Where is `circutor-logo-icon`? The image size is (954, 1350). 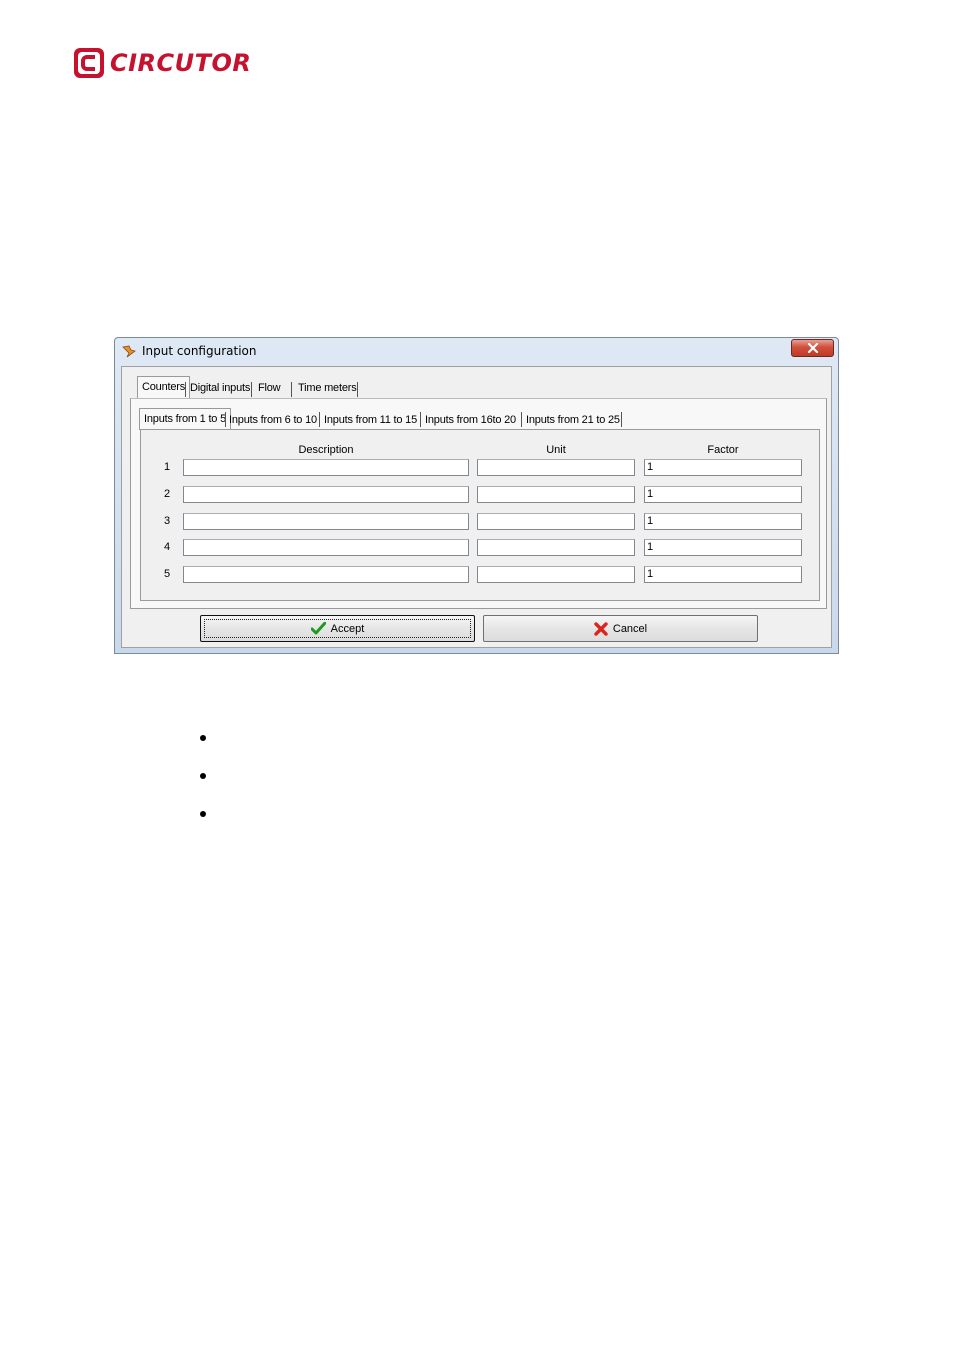 circutor-logo-icon is located at coordinates (89, 63).